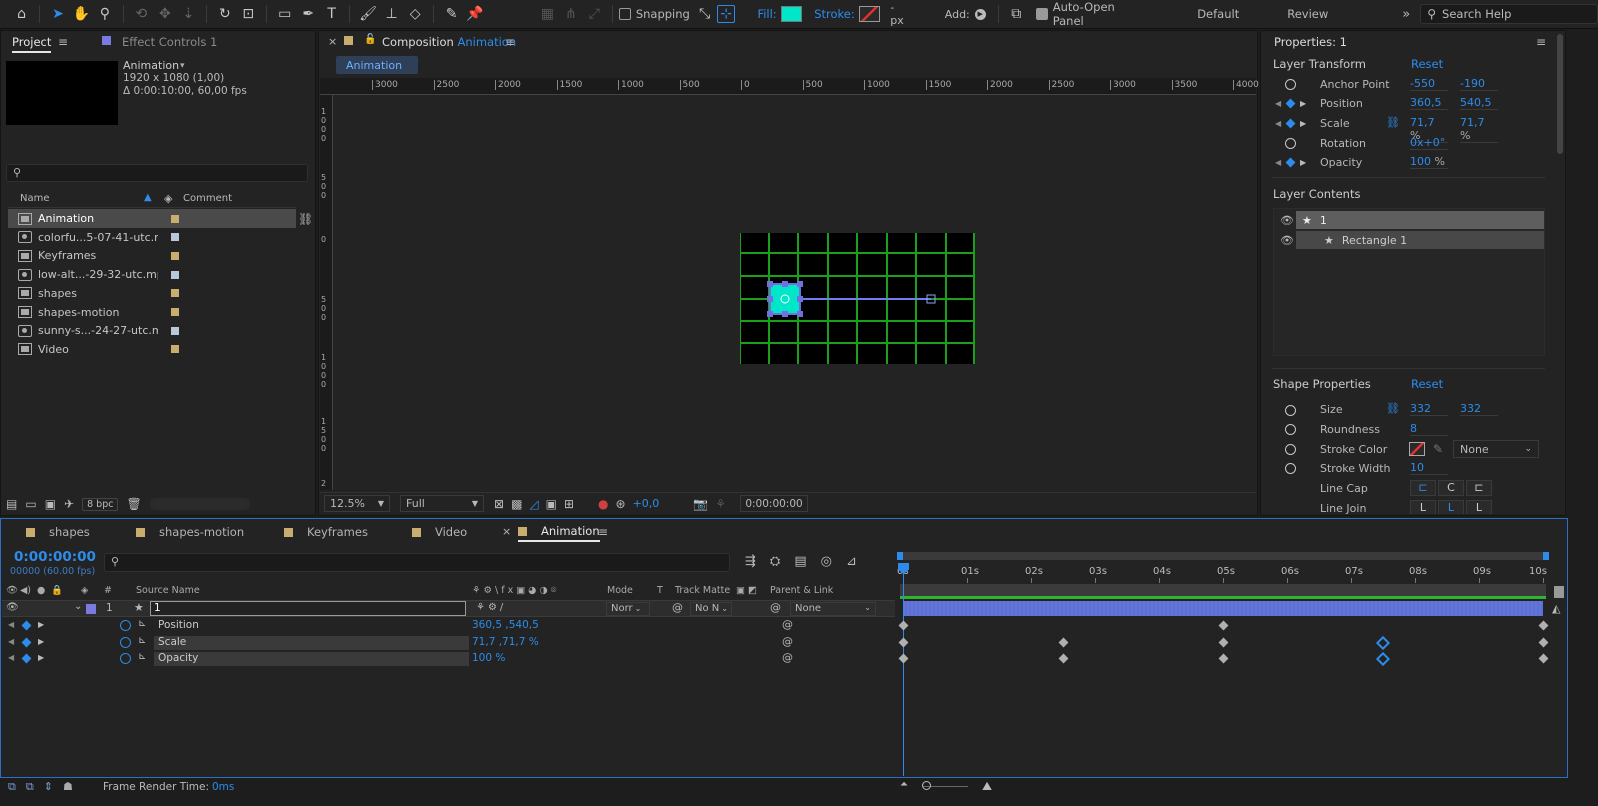 The image size is (1598, 806). I want to click on zoom-in-icon: ⛰, so click(987, 786).